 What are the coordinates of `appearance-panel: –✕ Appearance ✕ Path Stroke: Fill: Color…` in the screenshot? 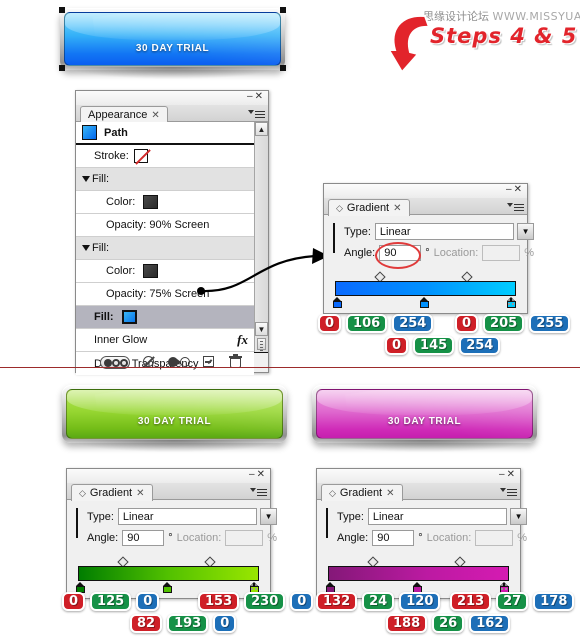 It's located at (172, 232).